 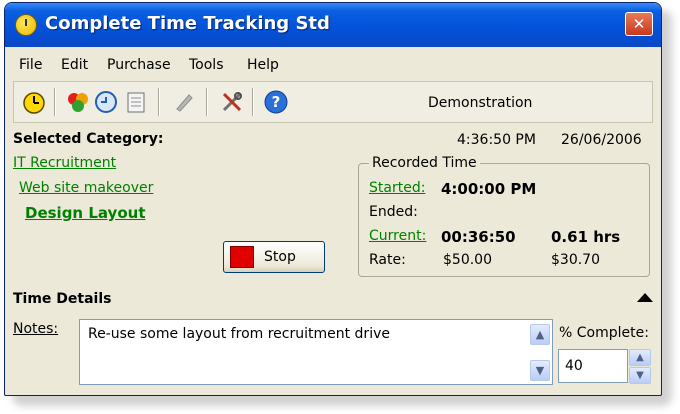 I want to click on menu-bar: File Edit Purchase Tools Help, so click(x=333, y=62).